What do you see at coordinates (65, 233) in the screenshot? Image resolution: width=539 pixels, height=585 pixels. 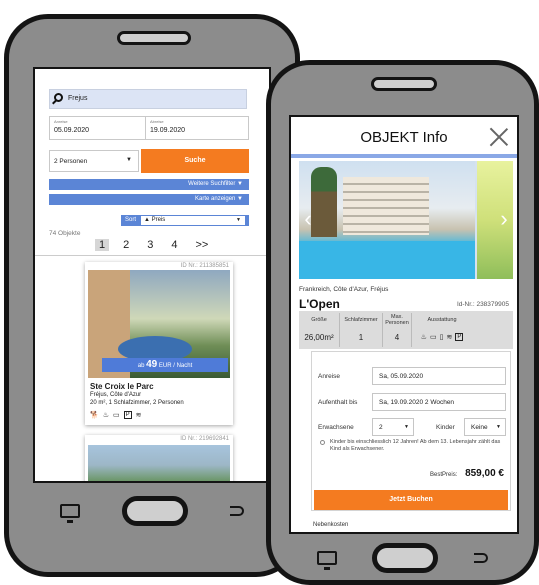 I see `results-count: 74 Objekte` at bounding box center [65, 233].